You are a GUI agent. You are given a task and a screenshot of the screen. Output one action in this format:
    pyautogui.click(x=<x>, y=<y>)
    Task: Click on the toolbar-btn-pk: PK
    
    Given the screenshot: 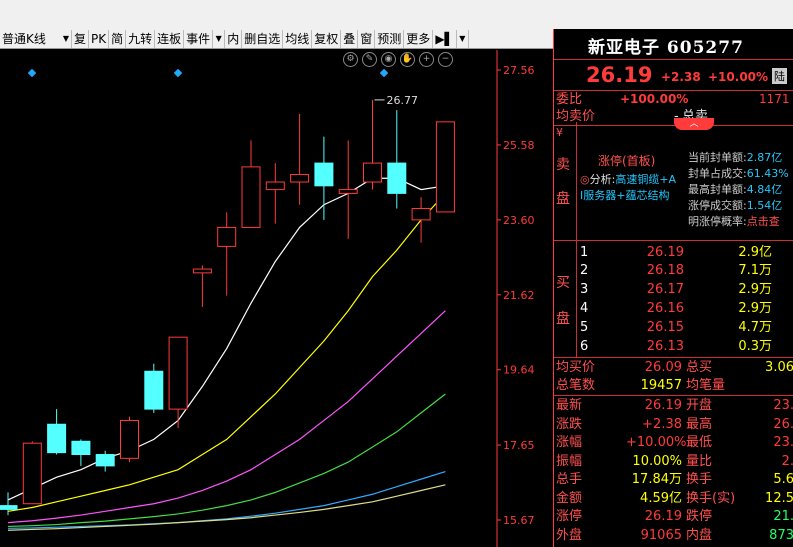 What is the action you would take?
    pyautogui.click(x=99, y=38)
    